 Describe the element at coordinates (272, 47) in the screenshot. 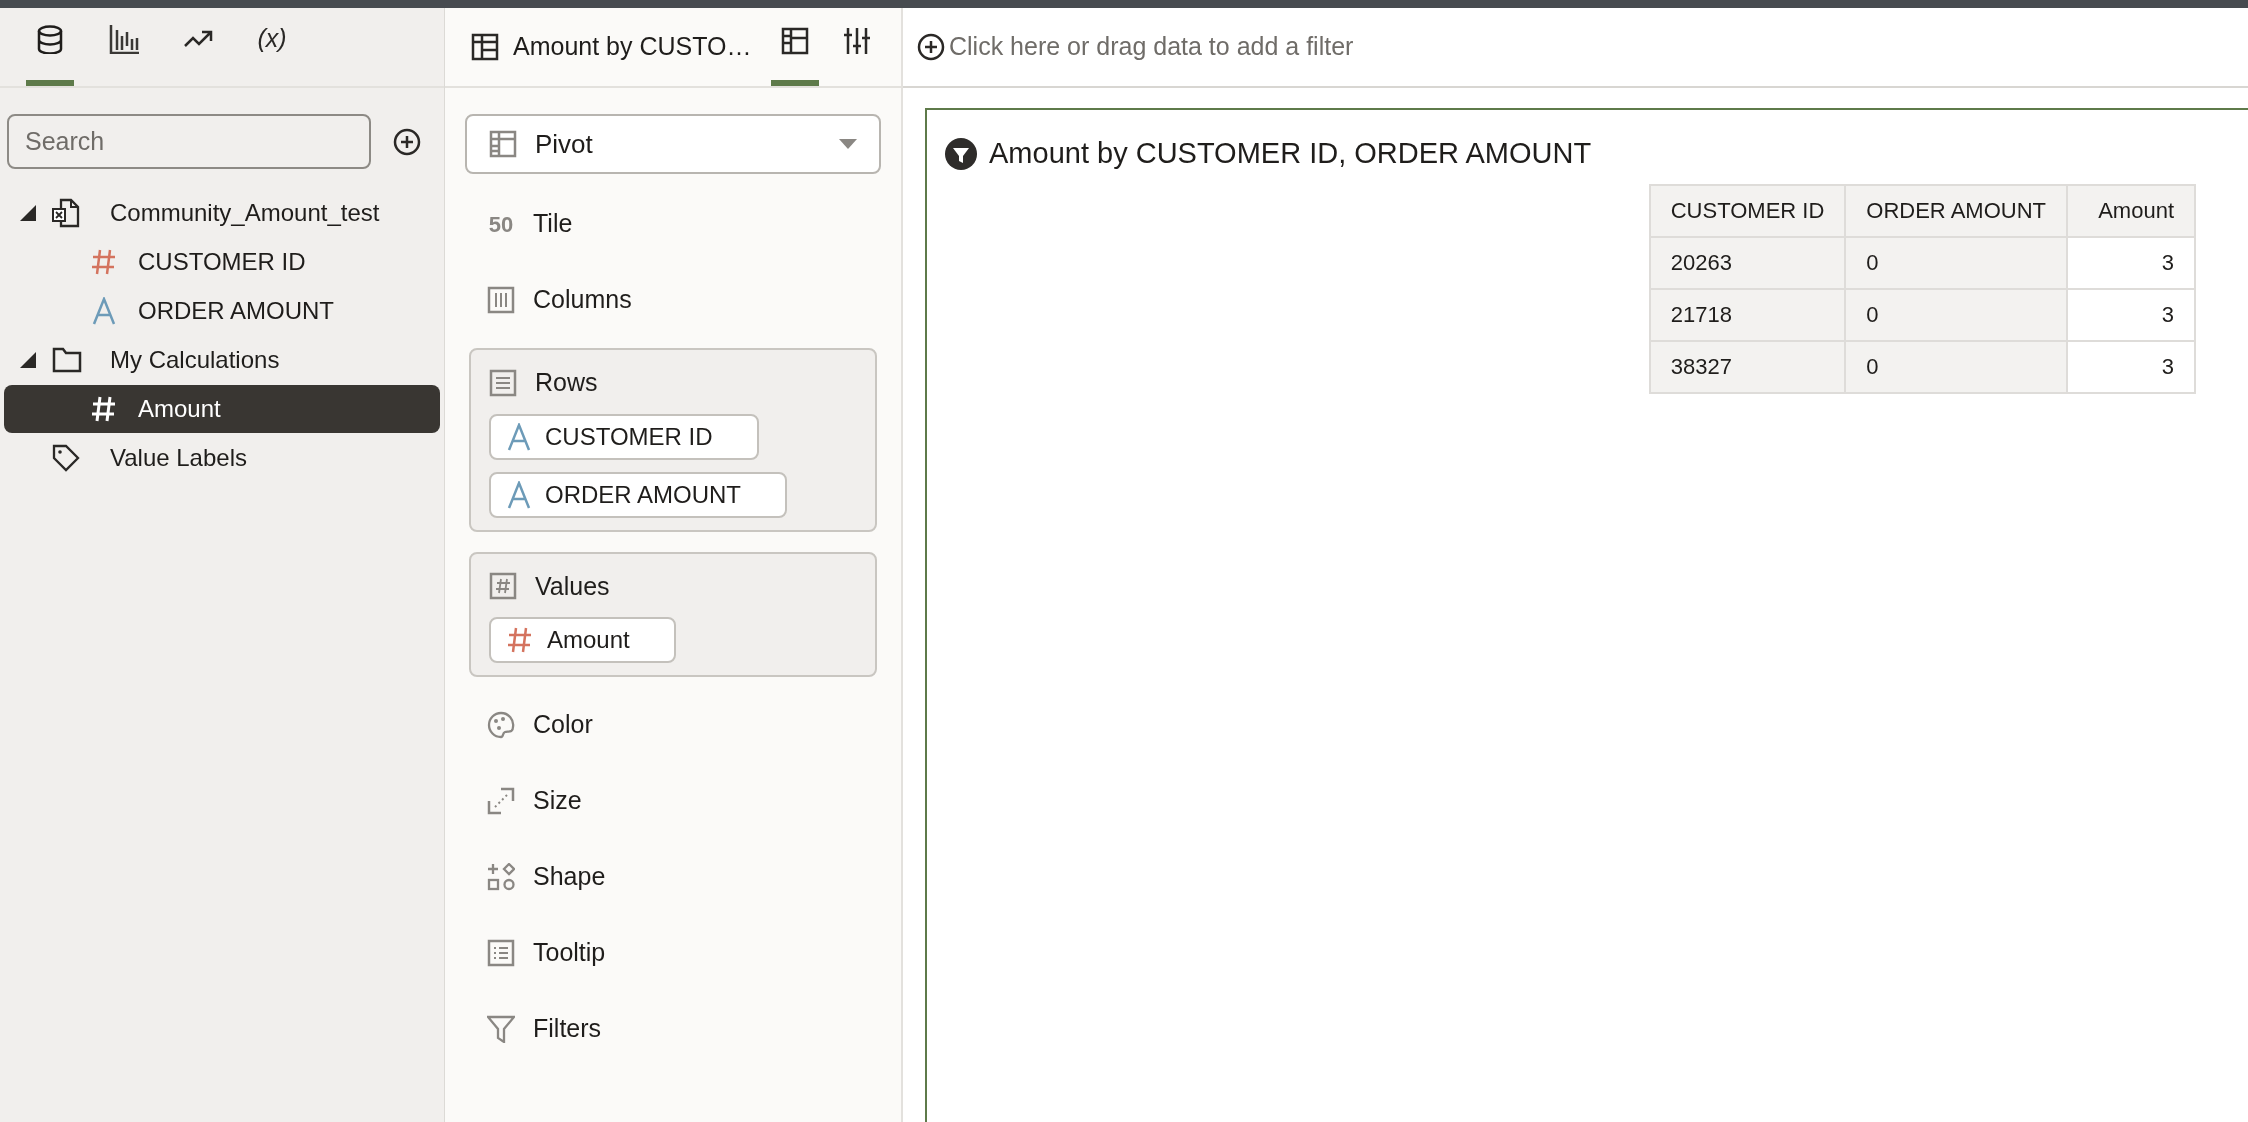

I see `variables-tab: (x)` at that location.